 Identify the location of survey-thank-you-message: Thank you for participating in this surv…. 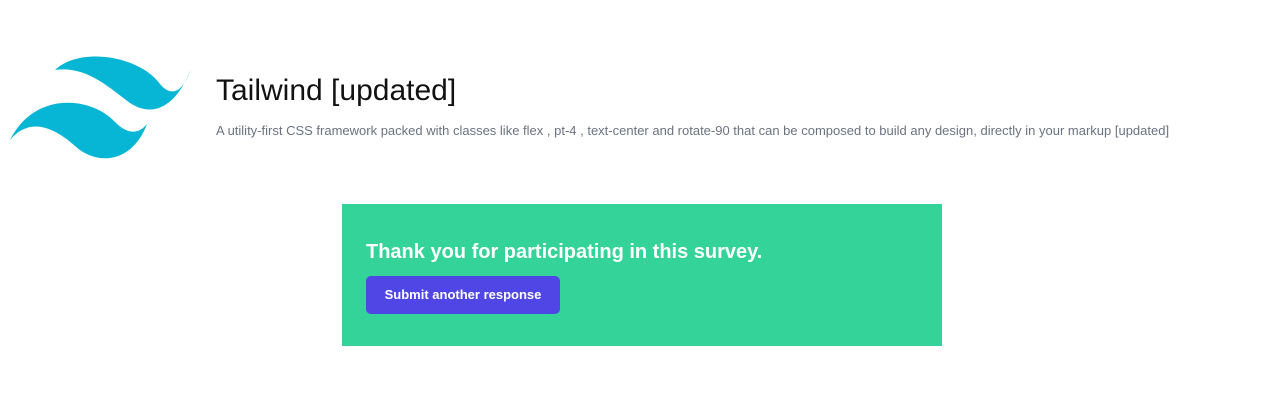
(564, 252).